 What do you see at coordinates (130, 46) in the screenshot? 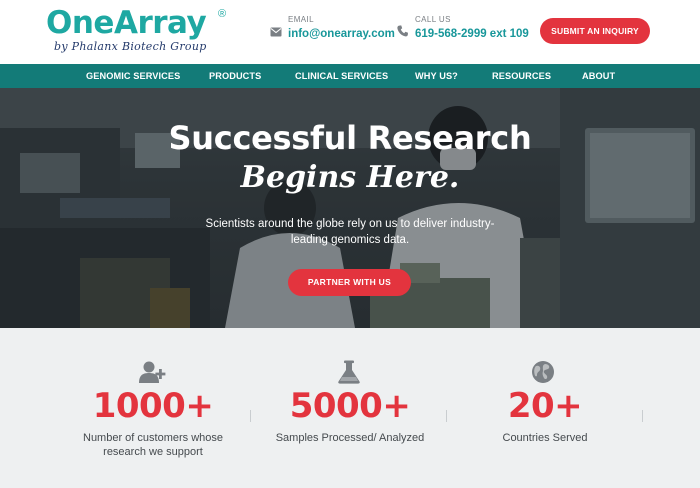
I see `logo-tagline: by Phalanx Biotech Group` at bounding box center [130, 46].